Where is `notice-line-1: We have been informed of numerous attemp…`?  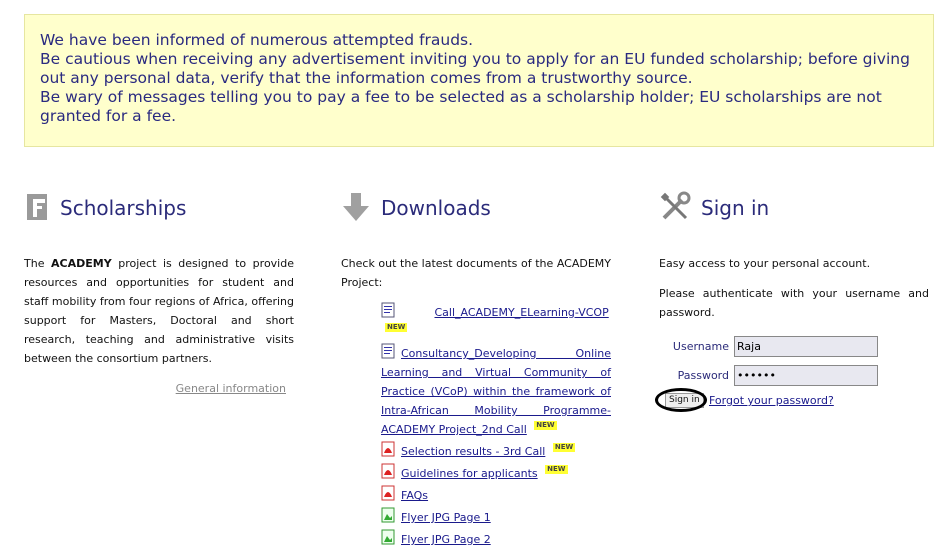 notice-line-1: We have been informed of numerous attemp… is located at coordinates (257, 40).